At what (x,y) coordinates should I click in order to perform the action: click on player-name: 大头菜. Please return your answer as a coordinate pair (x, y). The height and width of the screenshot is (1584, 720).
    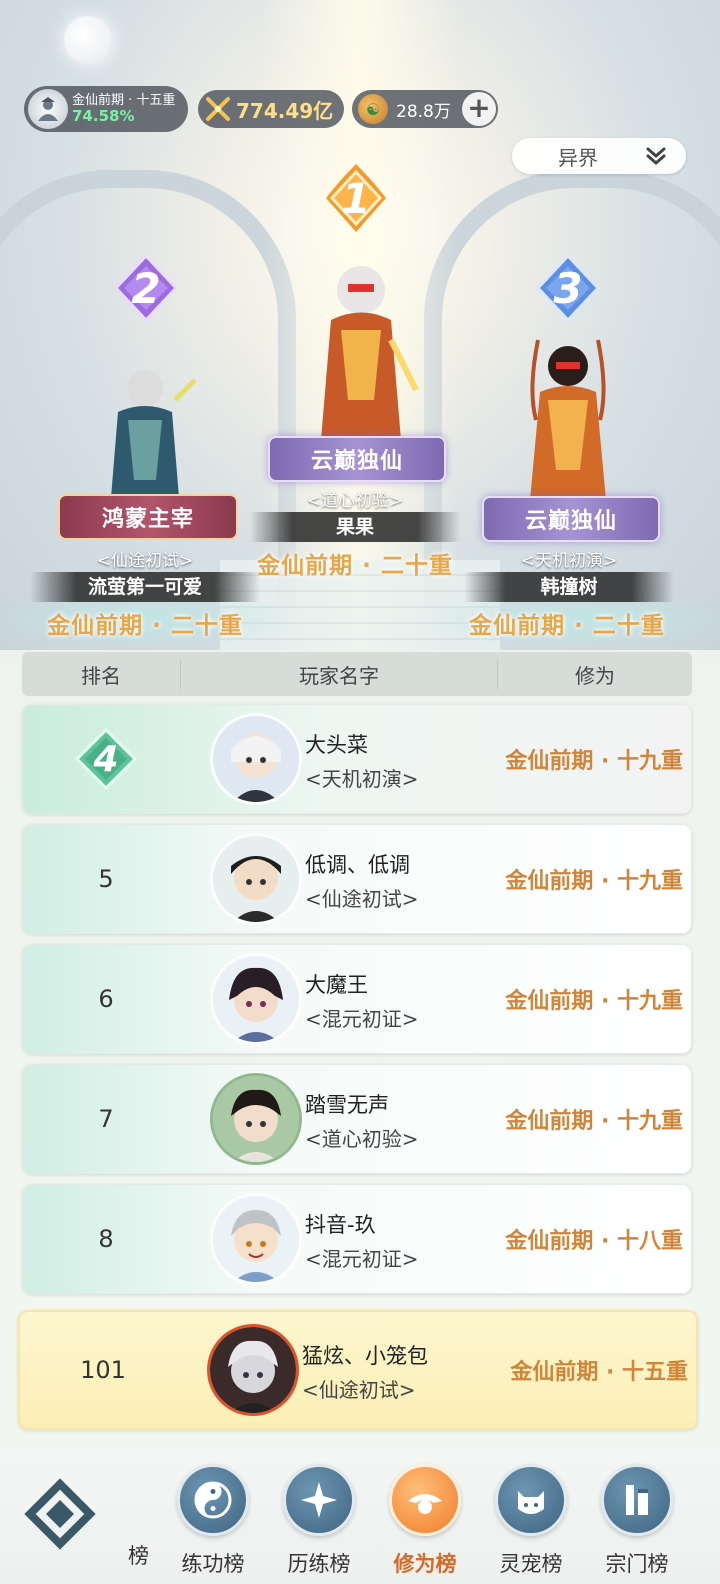
    Looking at the image, I should click on (336, 745).